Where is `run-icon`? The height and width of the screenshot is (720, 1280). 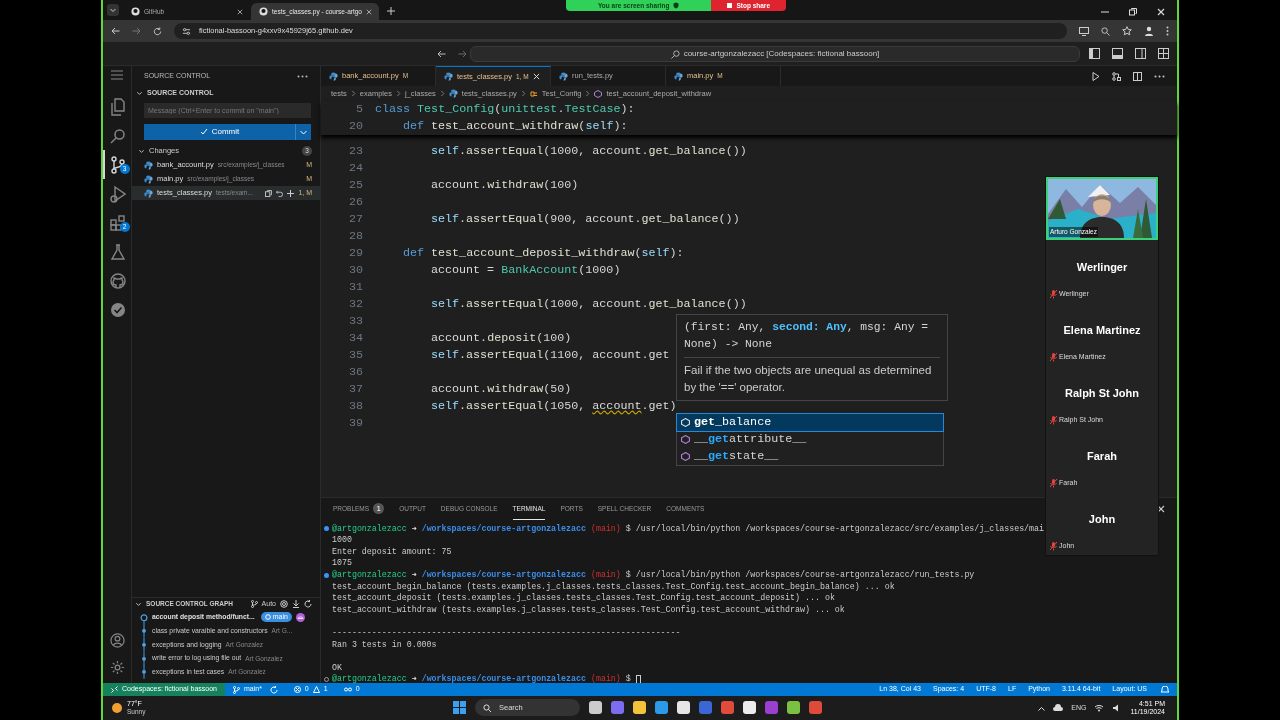 run-icon is located at coordinates (1096, 76).